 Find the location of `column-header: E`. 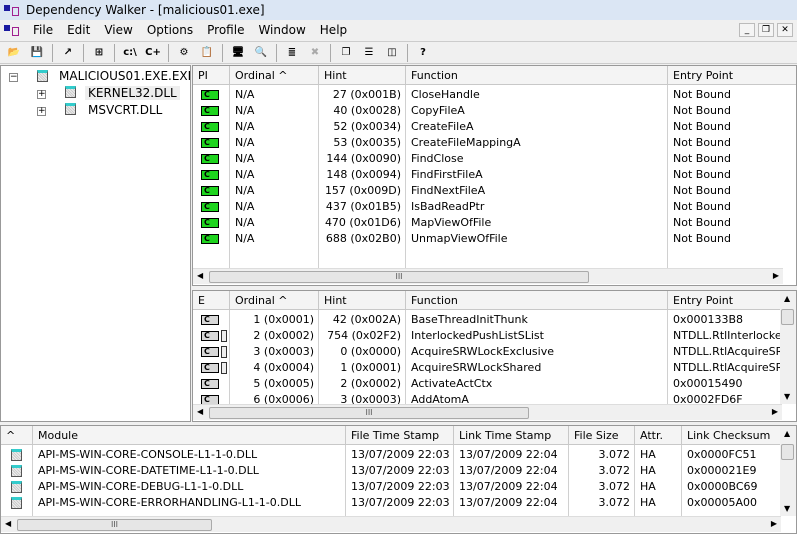

column-header: E is located at coordinates (211, 300).